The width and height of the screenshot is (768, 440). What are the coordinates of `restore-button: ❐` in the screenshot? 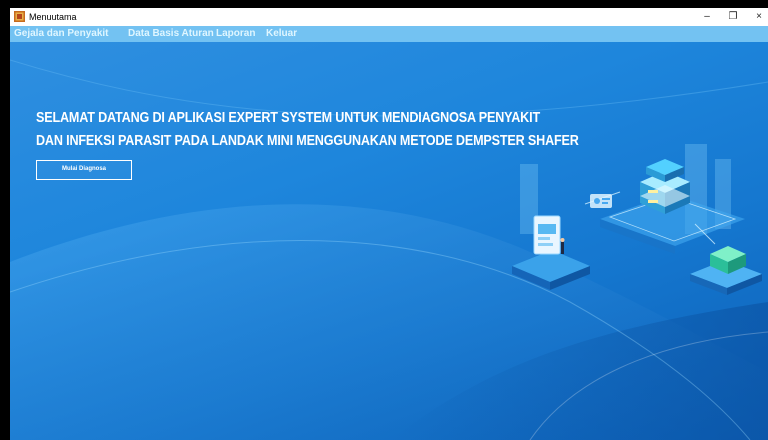 It's located at (733, 17).